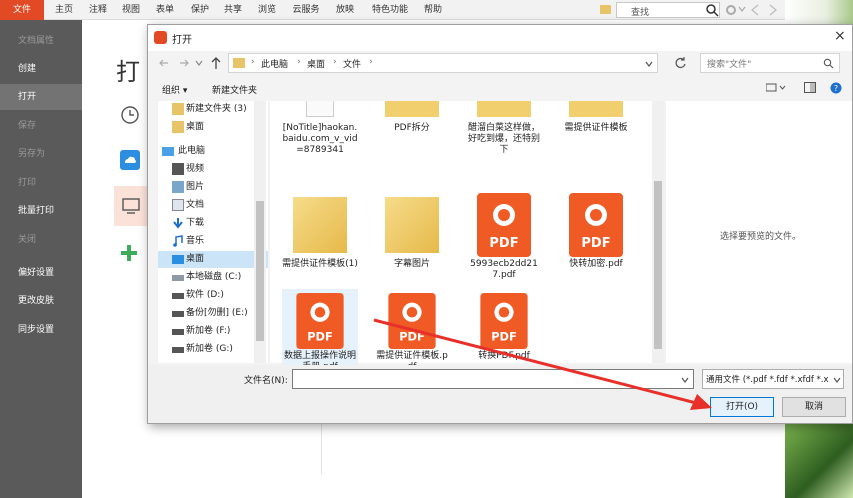  What do you see at coordinates (216, 63) in the screenshot?
I see `up-icon` at bounding box center [216, 63].